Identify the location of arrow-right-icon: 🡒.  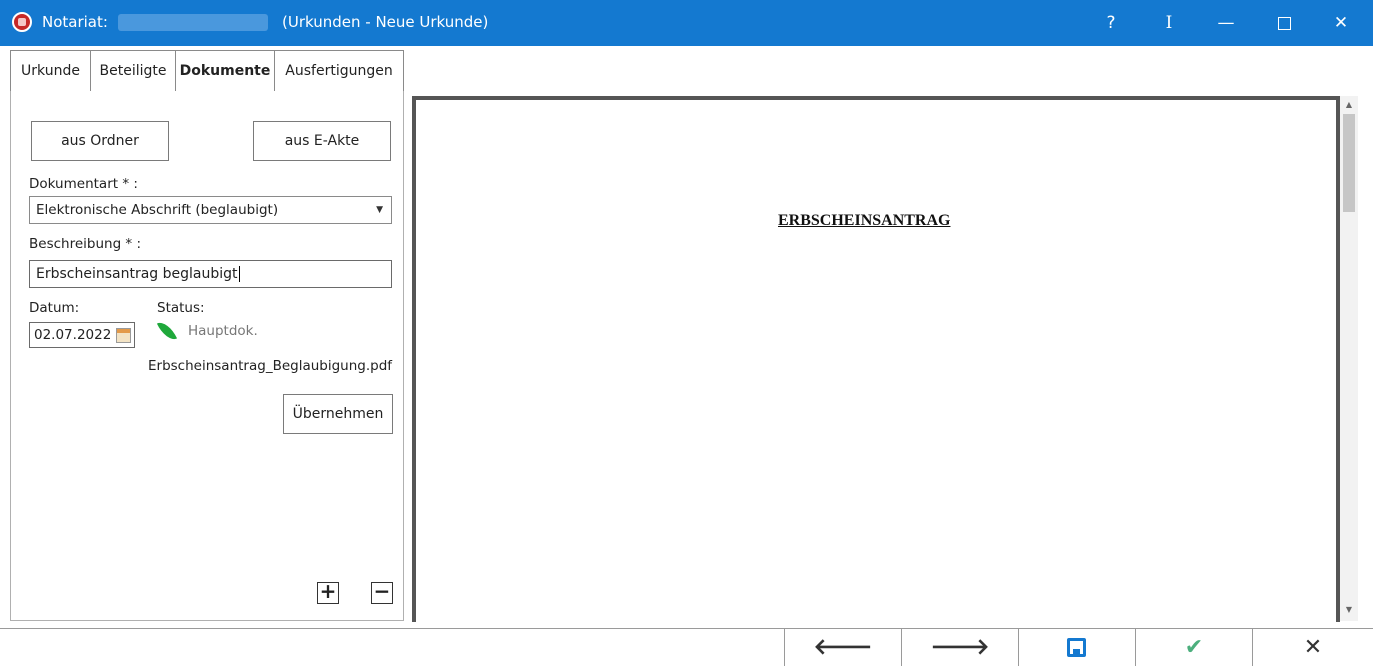
(960, 647).